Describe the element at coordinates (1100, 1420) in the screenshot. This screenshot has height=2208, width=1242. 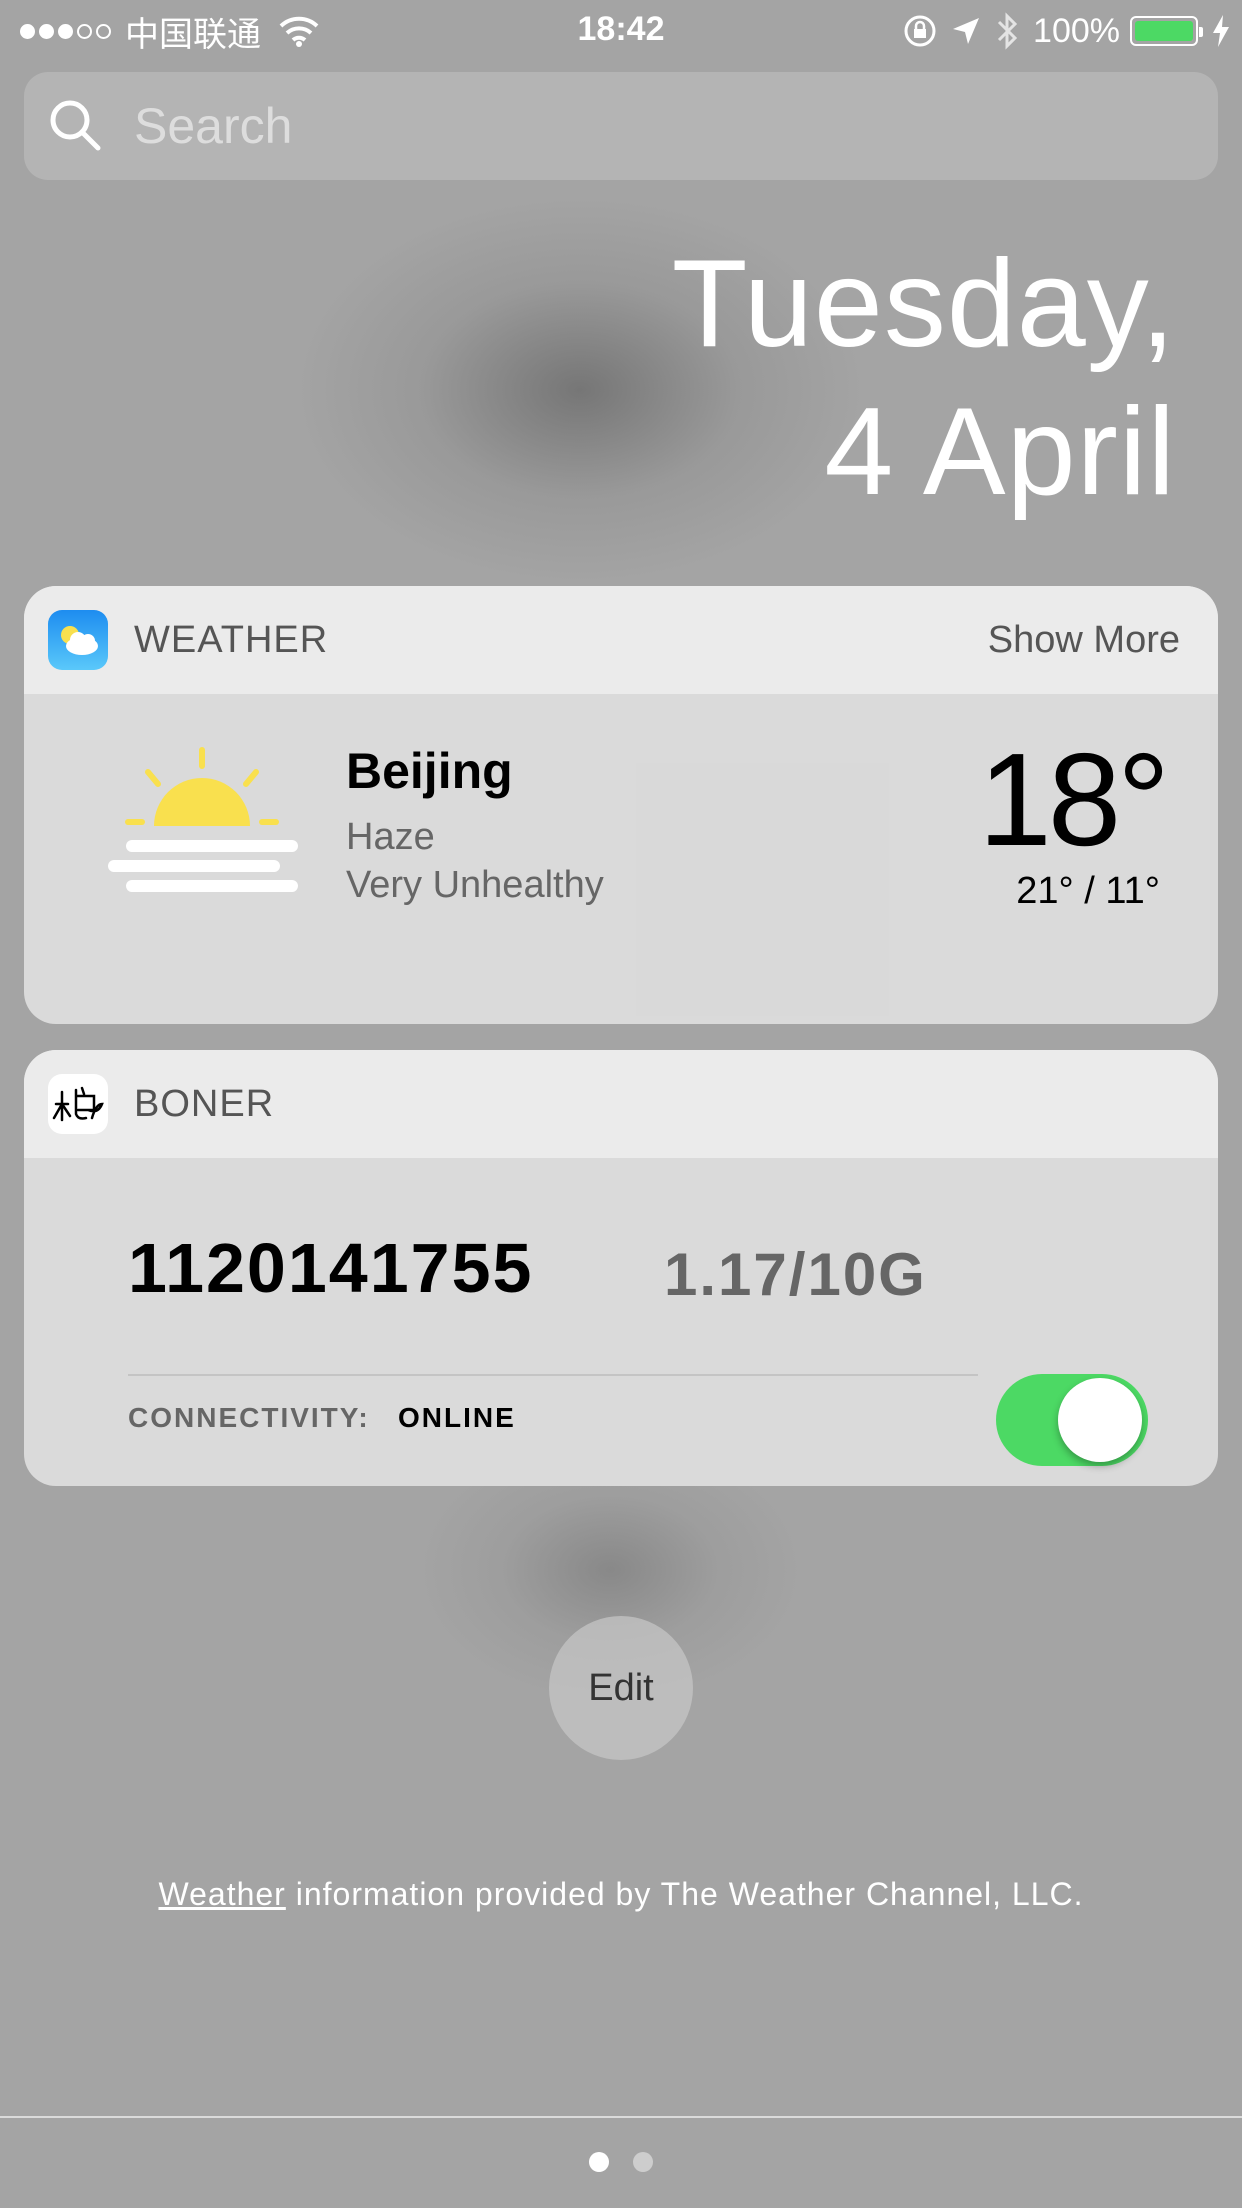
I see `toggle-knob` at that location.